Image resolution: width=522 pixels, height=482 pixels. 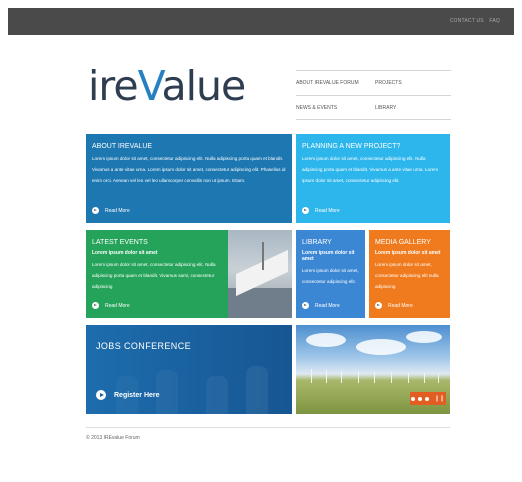 I want to click on banner-overlay, so click(x=189, y=369).